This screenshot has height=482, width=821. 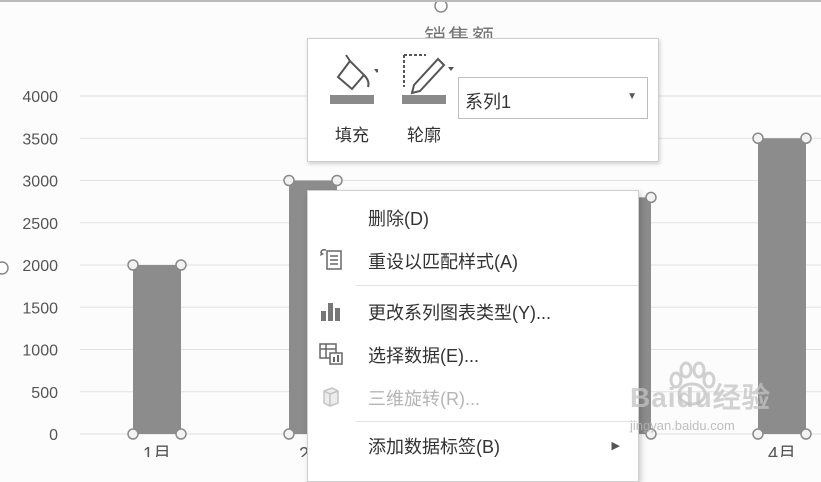 What do you see at coordinates (553, 98) in the screenshot?
I see `series-select: 系列1 ▼` at bounding box center [553, 98].